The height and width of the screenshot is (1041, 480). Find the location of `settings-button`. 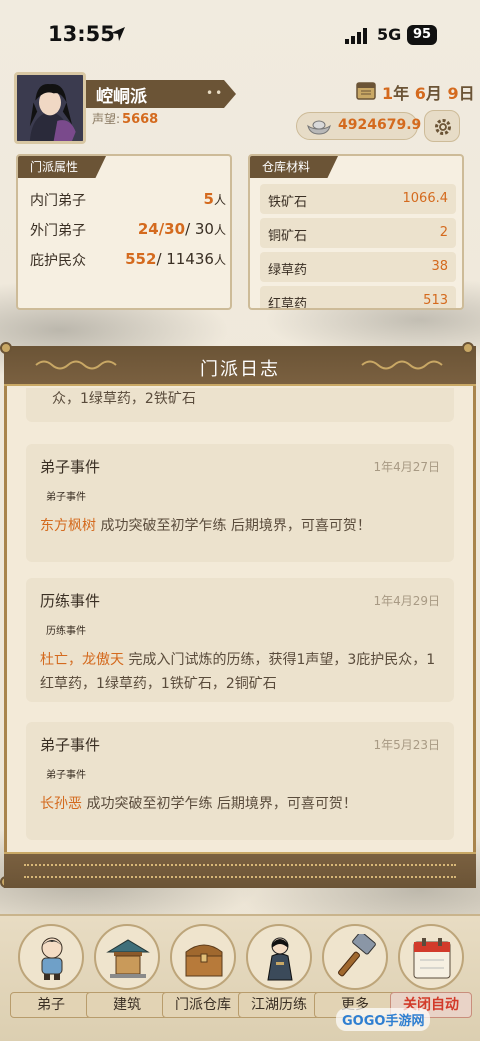

settings-button is located at coordinates (442, 126).